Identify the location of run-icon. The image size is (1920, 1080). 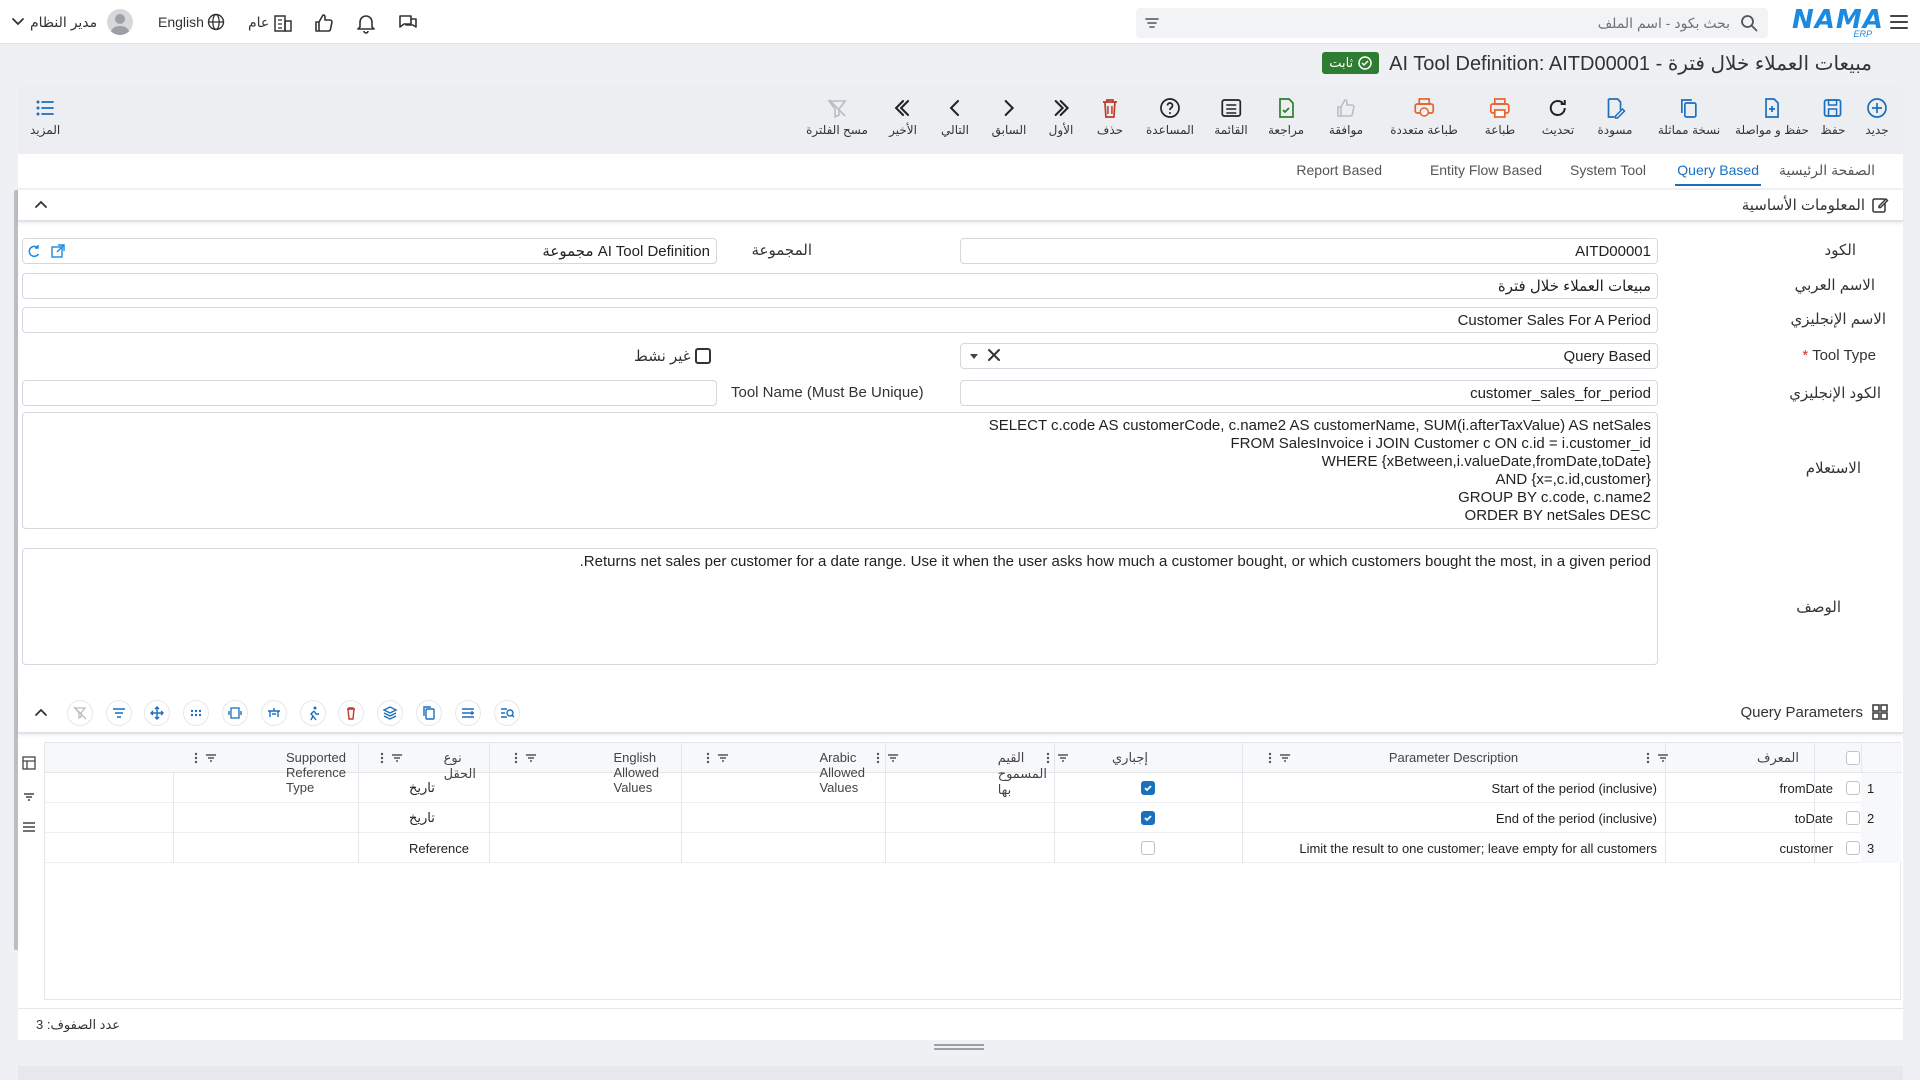
(313, 713).